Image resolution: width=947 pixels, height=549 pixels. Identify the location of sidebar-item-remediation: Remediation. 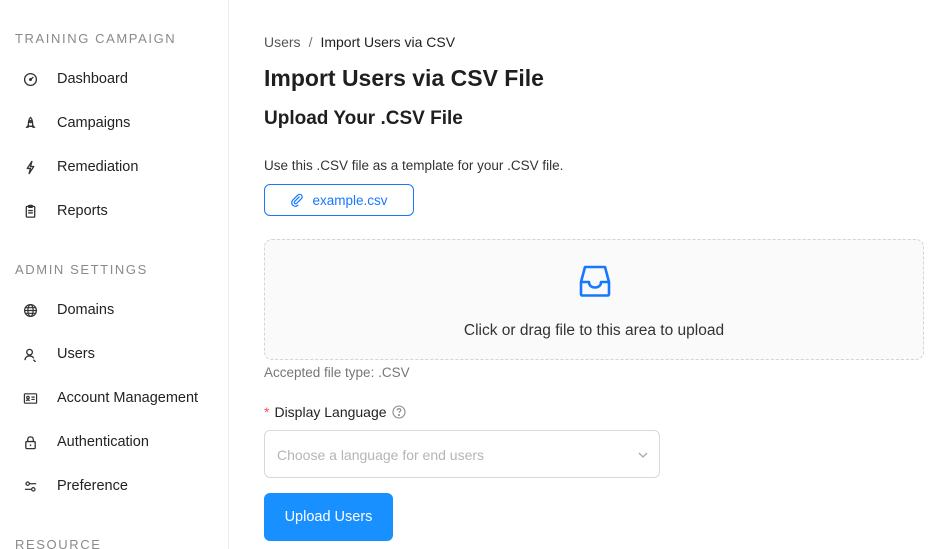
(114, 167).